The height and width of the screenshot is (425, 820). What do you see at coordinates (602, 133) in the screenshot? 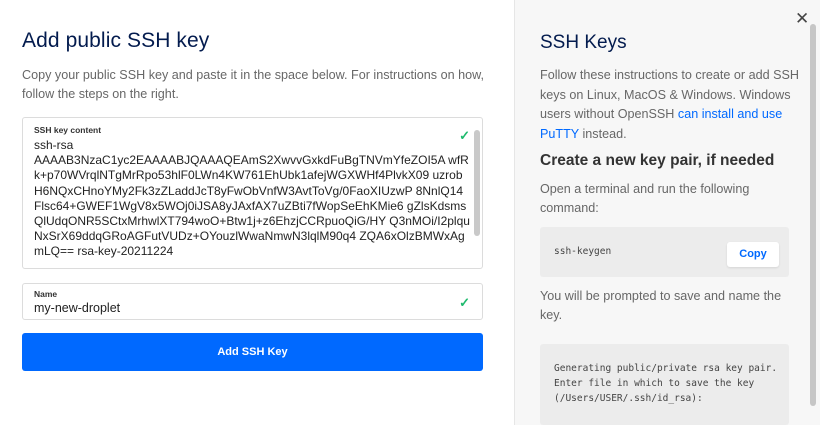
I see `help-intro-tail: instead.` at bounding box center [602, 133].